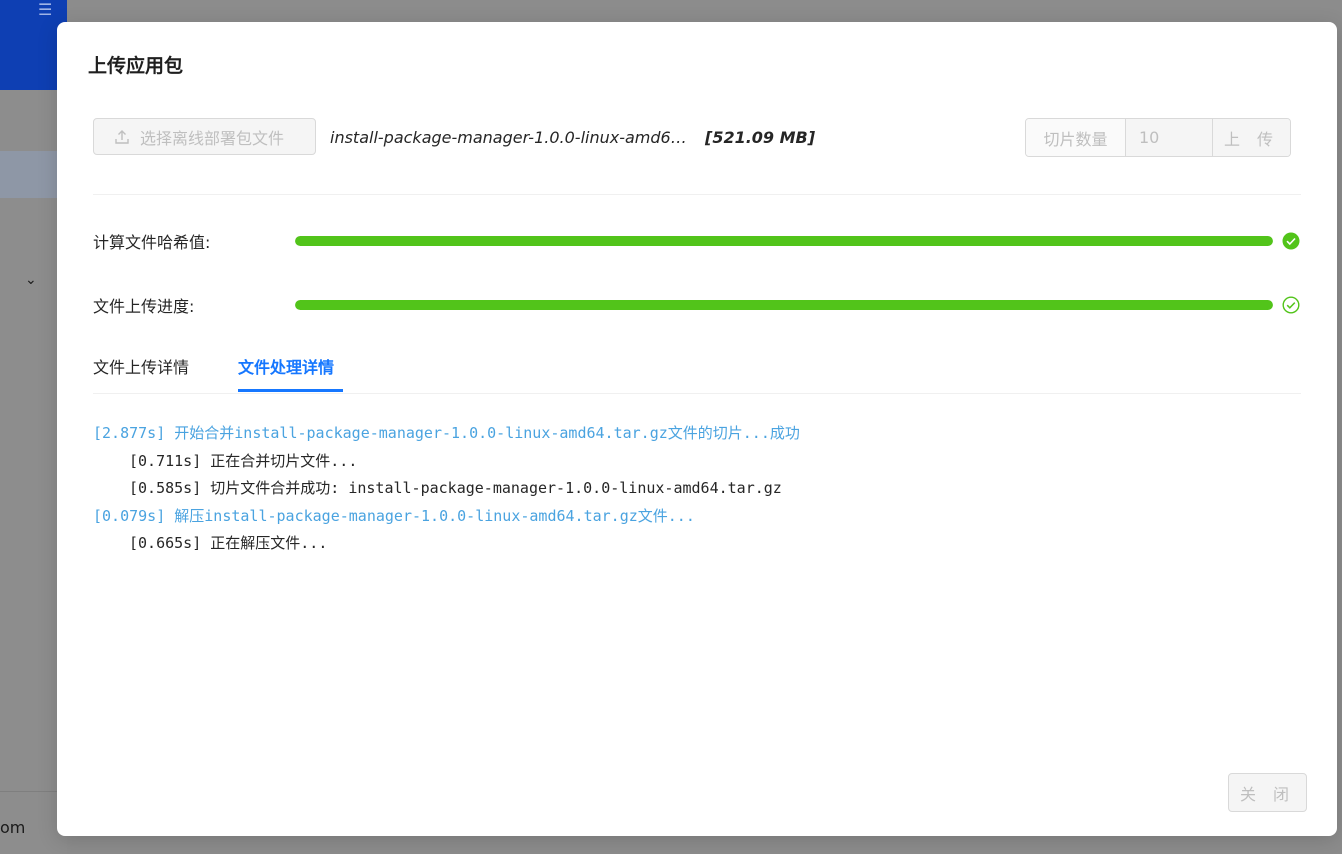 This screenshot has width=1342, height=854. I want to click on upload-button: 上 传, so click(1251, 137).